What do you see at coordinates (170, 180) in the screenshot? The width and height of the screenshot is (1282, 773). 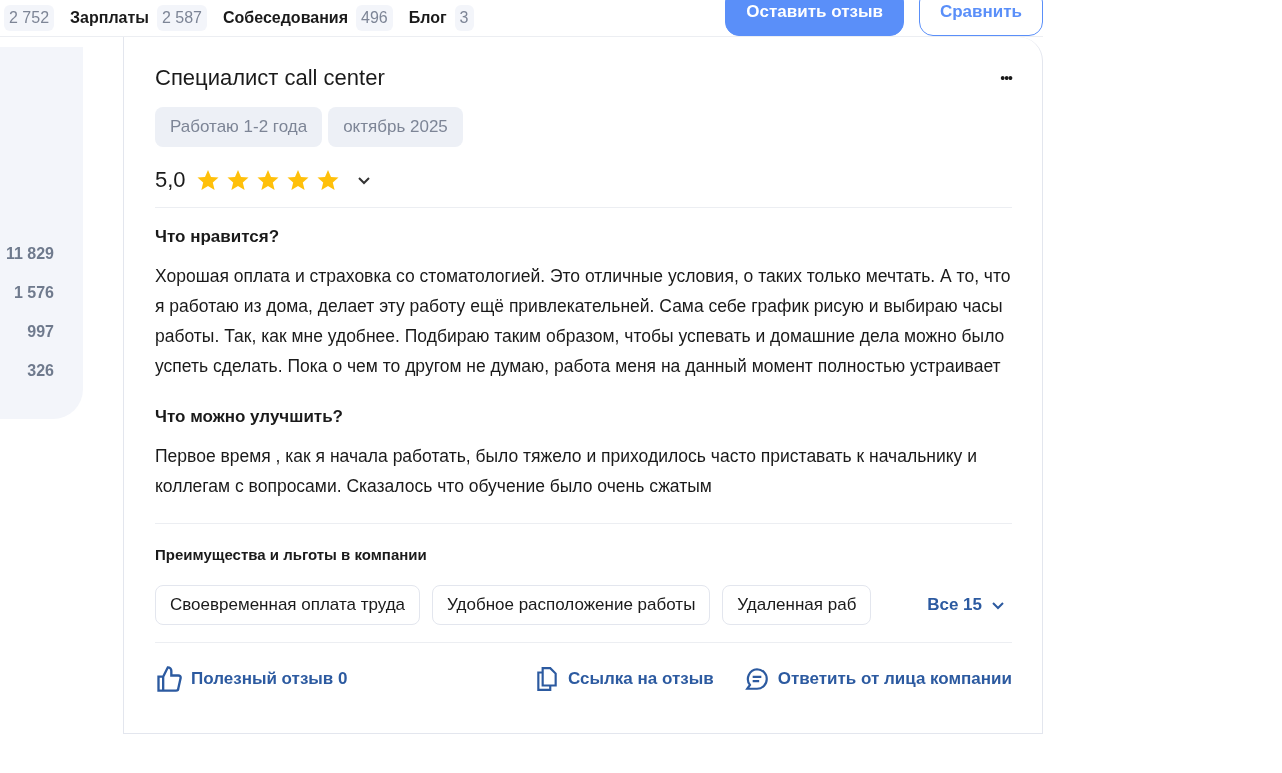 I see `rating-value: 5,0` at bounding box center [170, 180].